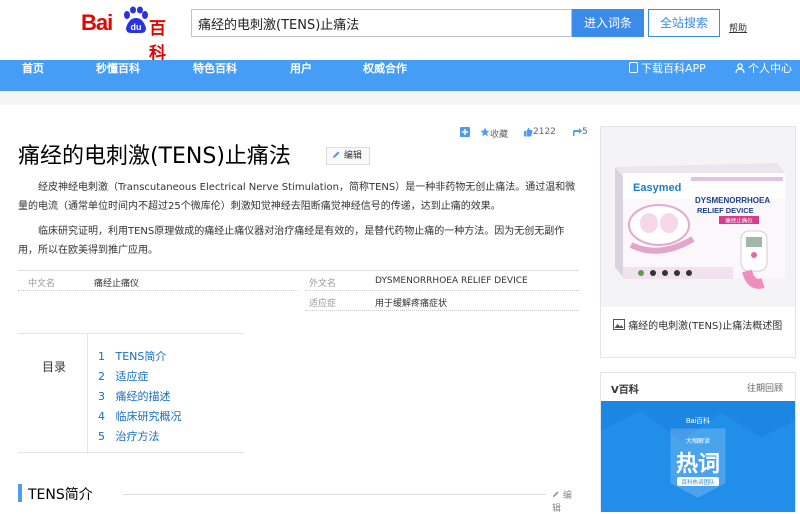 This screenshot has width=800, height=514. Describe the element at coordinates (131, 34) in the screenshot. I see `baidu-baike-logo: Bai du 百科` at that location.